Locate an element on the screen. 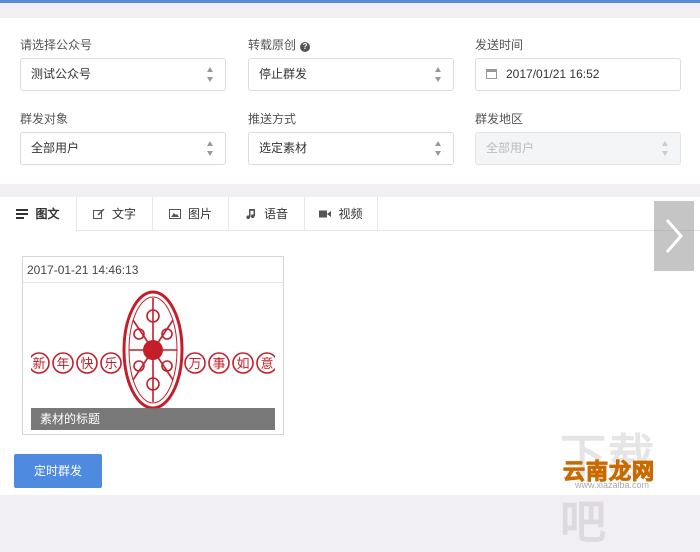 Image resolution: width=700 pixels, height=552 pixels. chevron-right-icon is located at coordinates (674, 236).